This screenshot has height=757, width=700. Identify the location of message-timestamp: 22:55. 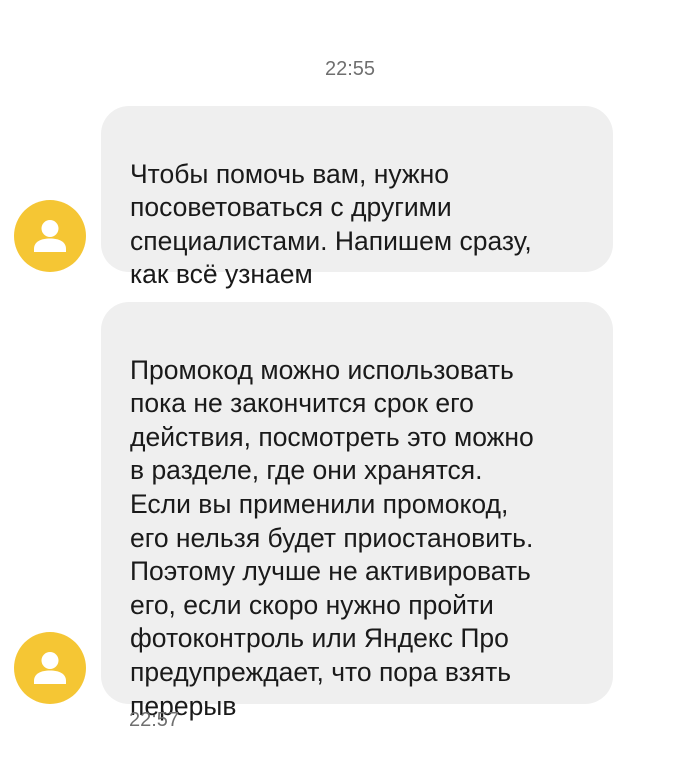
(350, 69).